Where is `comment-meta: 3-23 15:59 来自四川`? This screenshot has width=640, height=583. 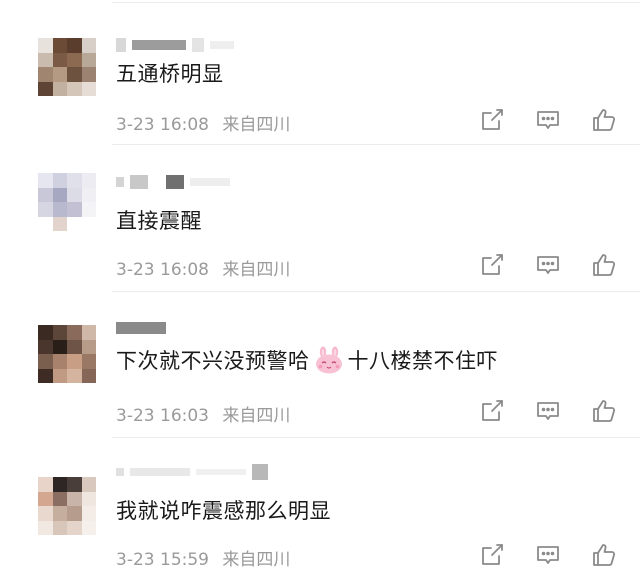
comment-meta: 3-23 15:59 来自四川 is located at coordinates (203, 557).